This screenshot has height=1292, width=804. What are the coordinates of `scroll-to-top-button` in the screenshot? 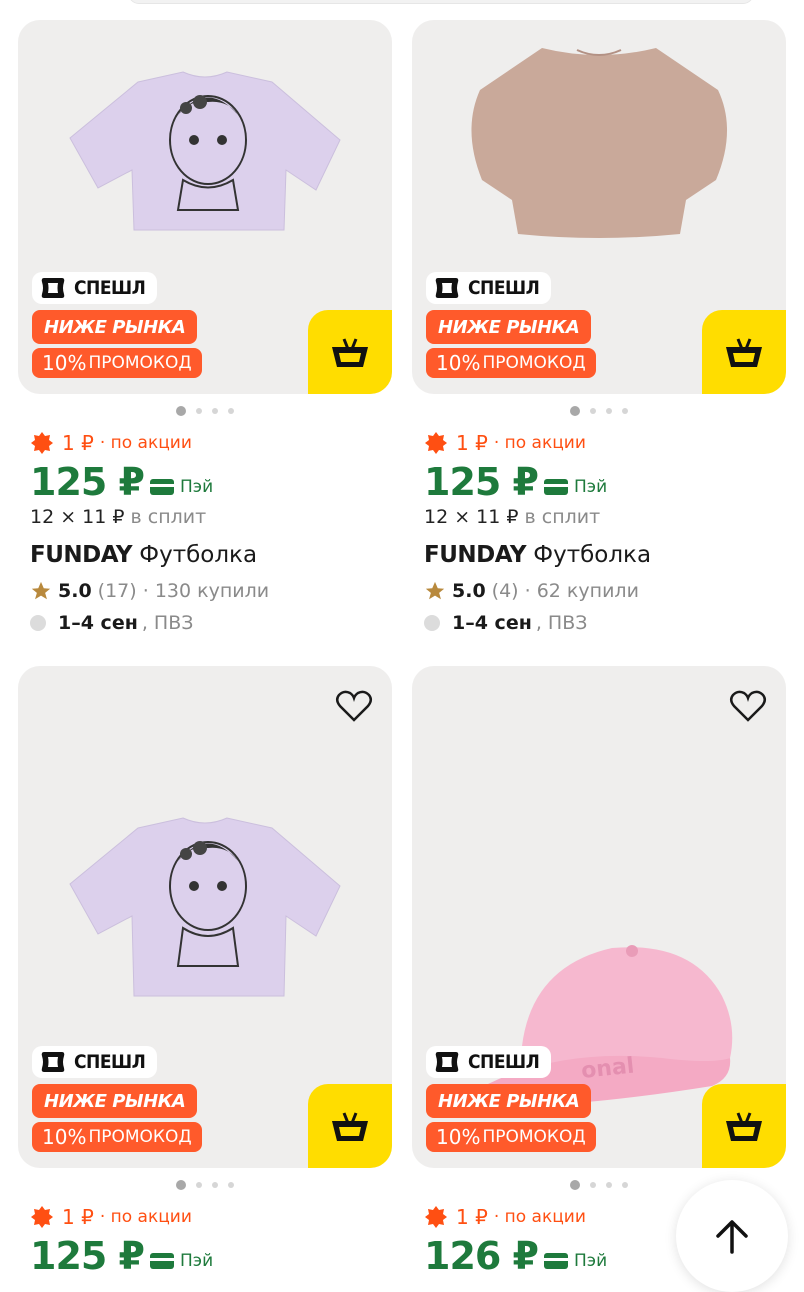 It's located at (732, 1236).